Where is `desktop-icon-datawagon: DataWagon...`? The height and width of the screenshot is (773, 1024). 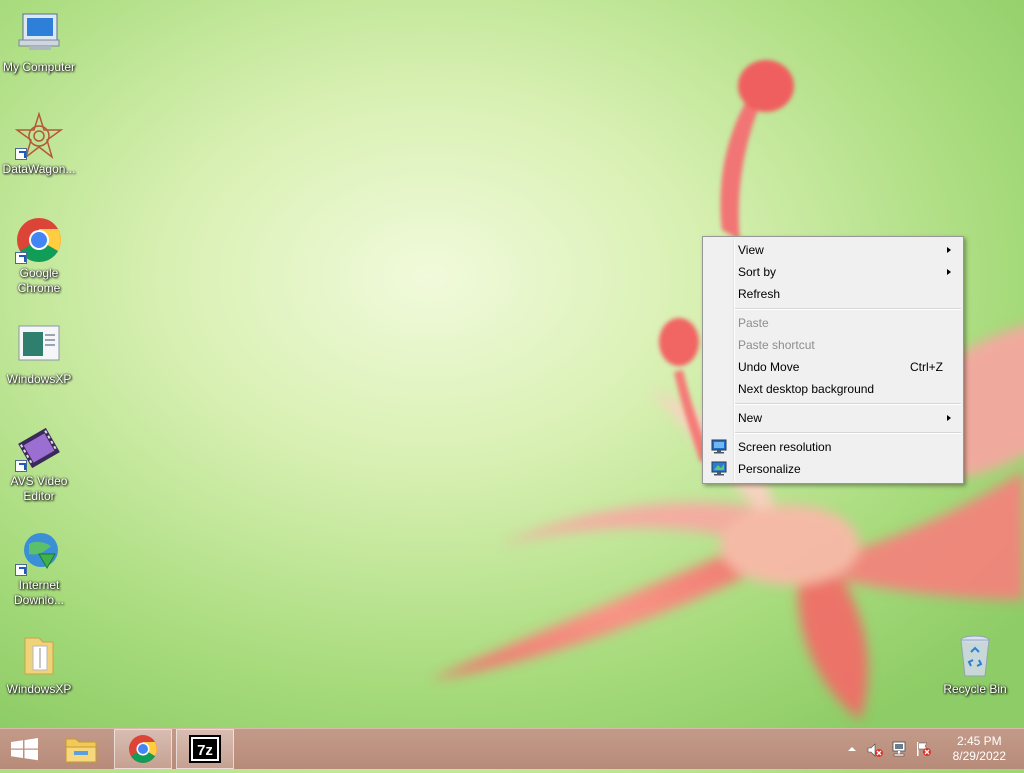 desktop-icon-datawagon: DataWagon... is located at coordinates (39, 144).